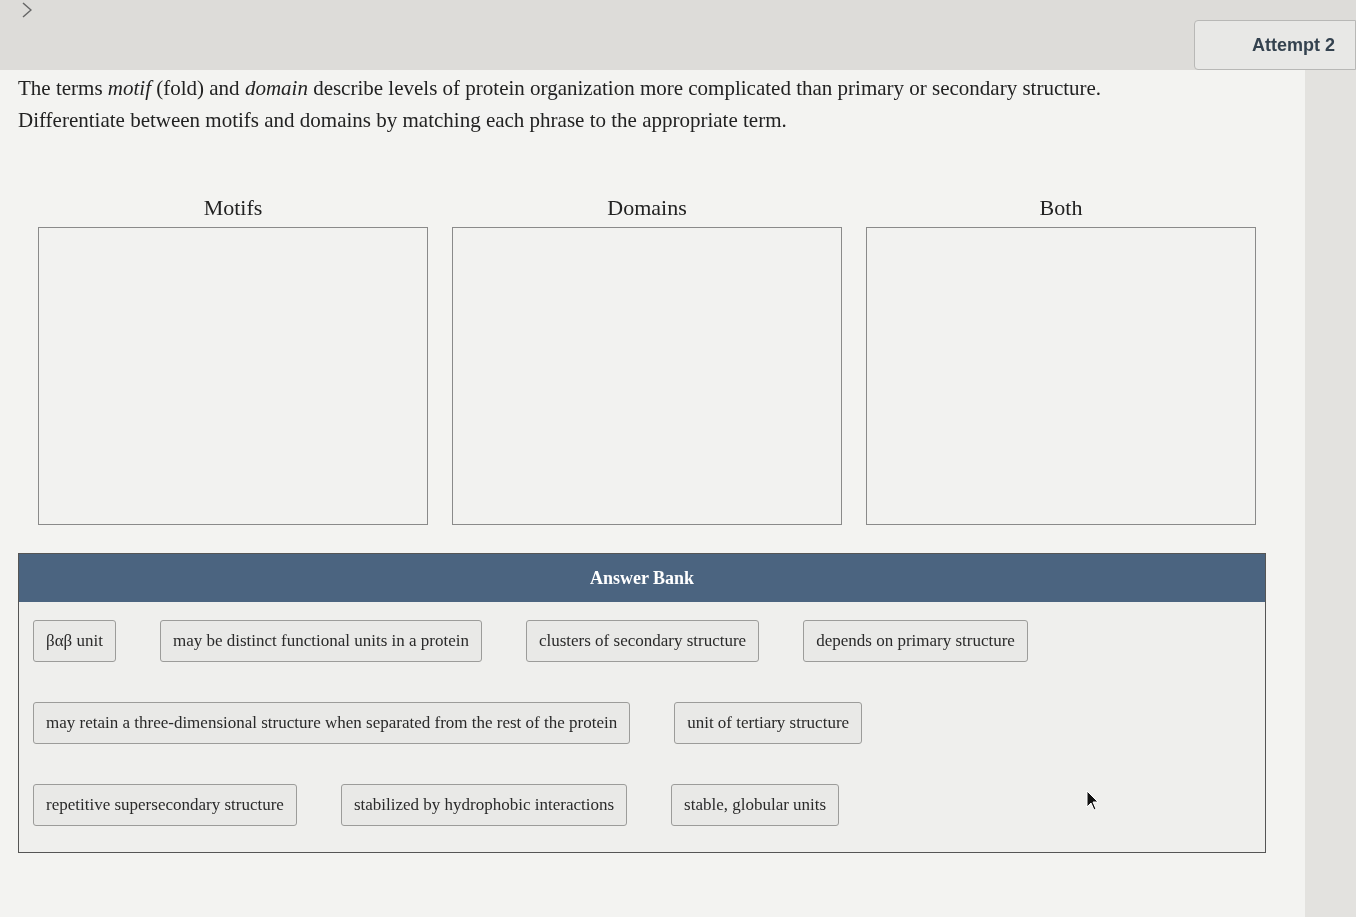  I want to click on answer-chip: βαβ unit, so click(74, 641).